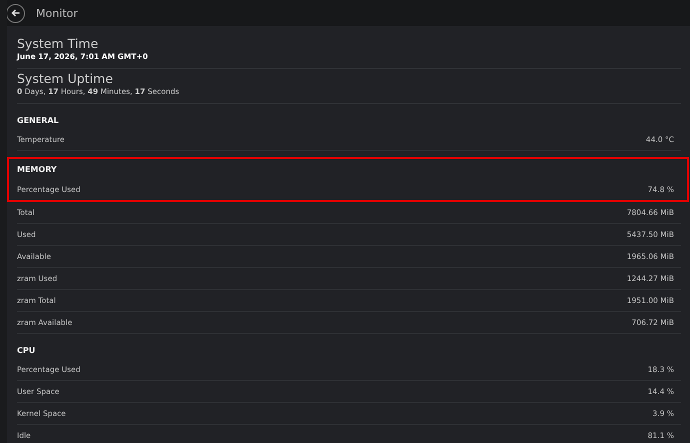 The width and height of the screenshot is (690, 443). Describe the element at coordinates (37, 170) in the screenshot. I see `section-title: MEMORY` at that location.